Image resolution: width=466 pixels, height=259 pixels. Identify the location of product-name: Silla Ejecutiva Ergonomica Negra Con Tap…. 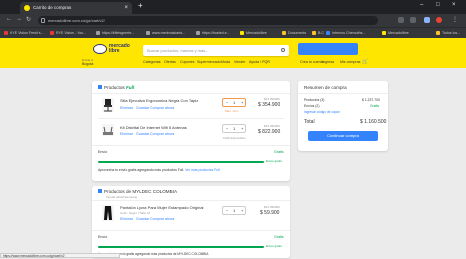
(159, 100).